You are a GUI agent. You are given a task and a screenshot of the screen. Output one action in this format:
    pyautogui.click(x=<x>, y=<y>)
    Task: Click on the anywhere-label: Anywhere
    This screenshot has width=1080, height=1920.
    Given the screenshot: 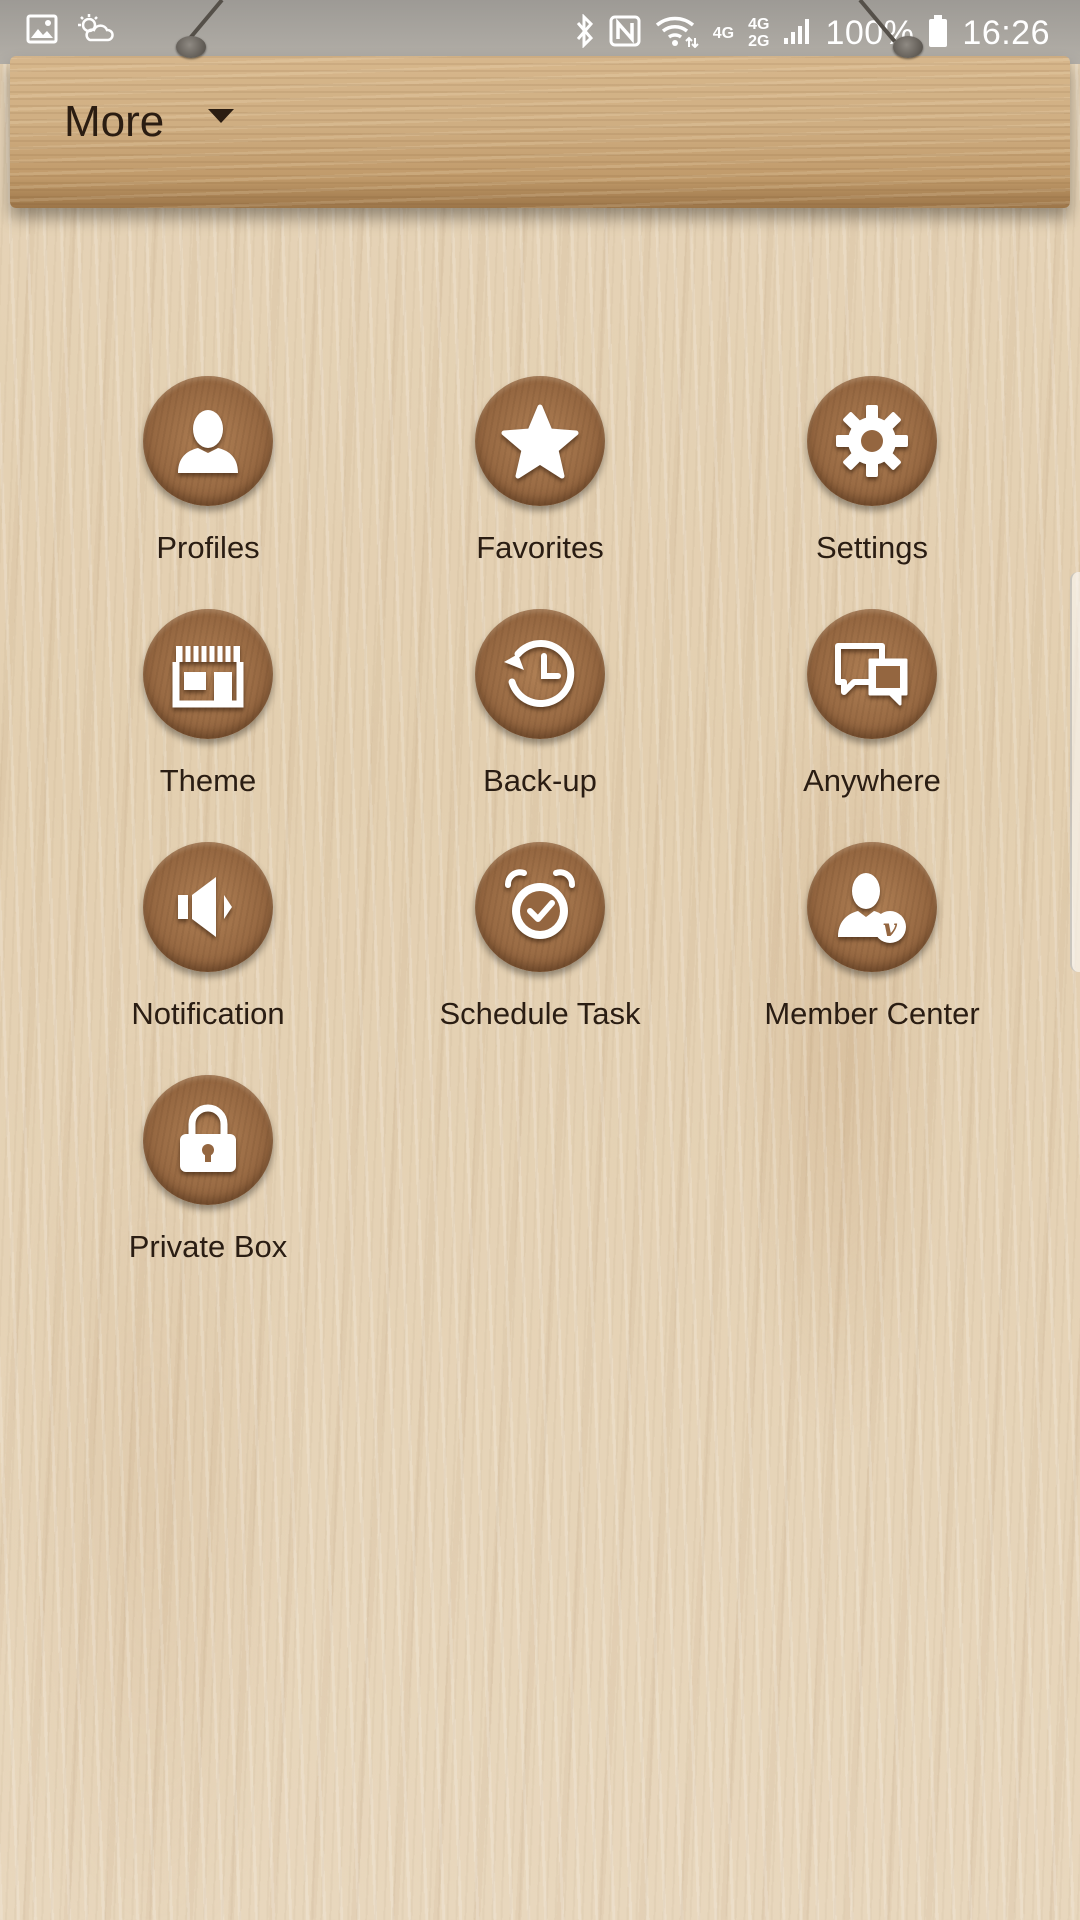 What is the action you would take?
    pyautogui.click(x=872, y=780)
    